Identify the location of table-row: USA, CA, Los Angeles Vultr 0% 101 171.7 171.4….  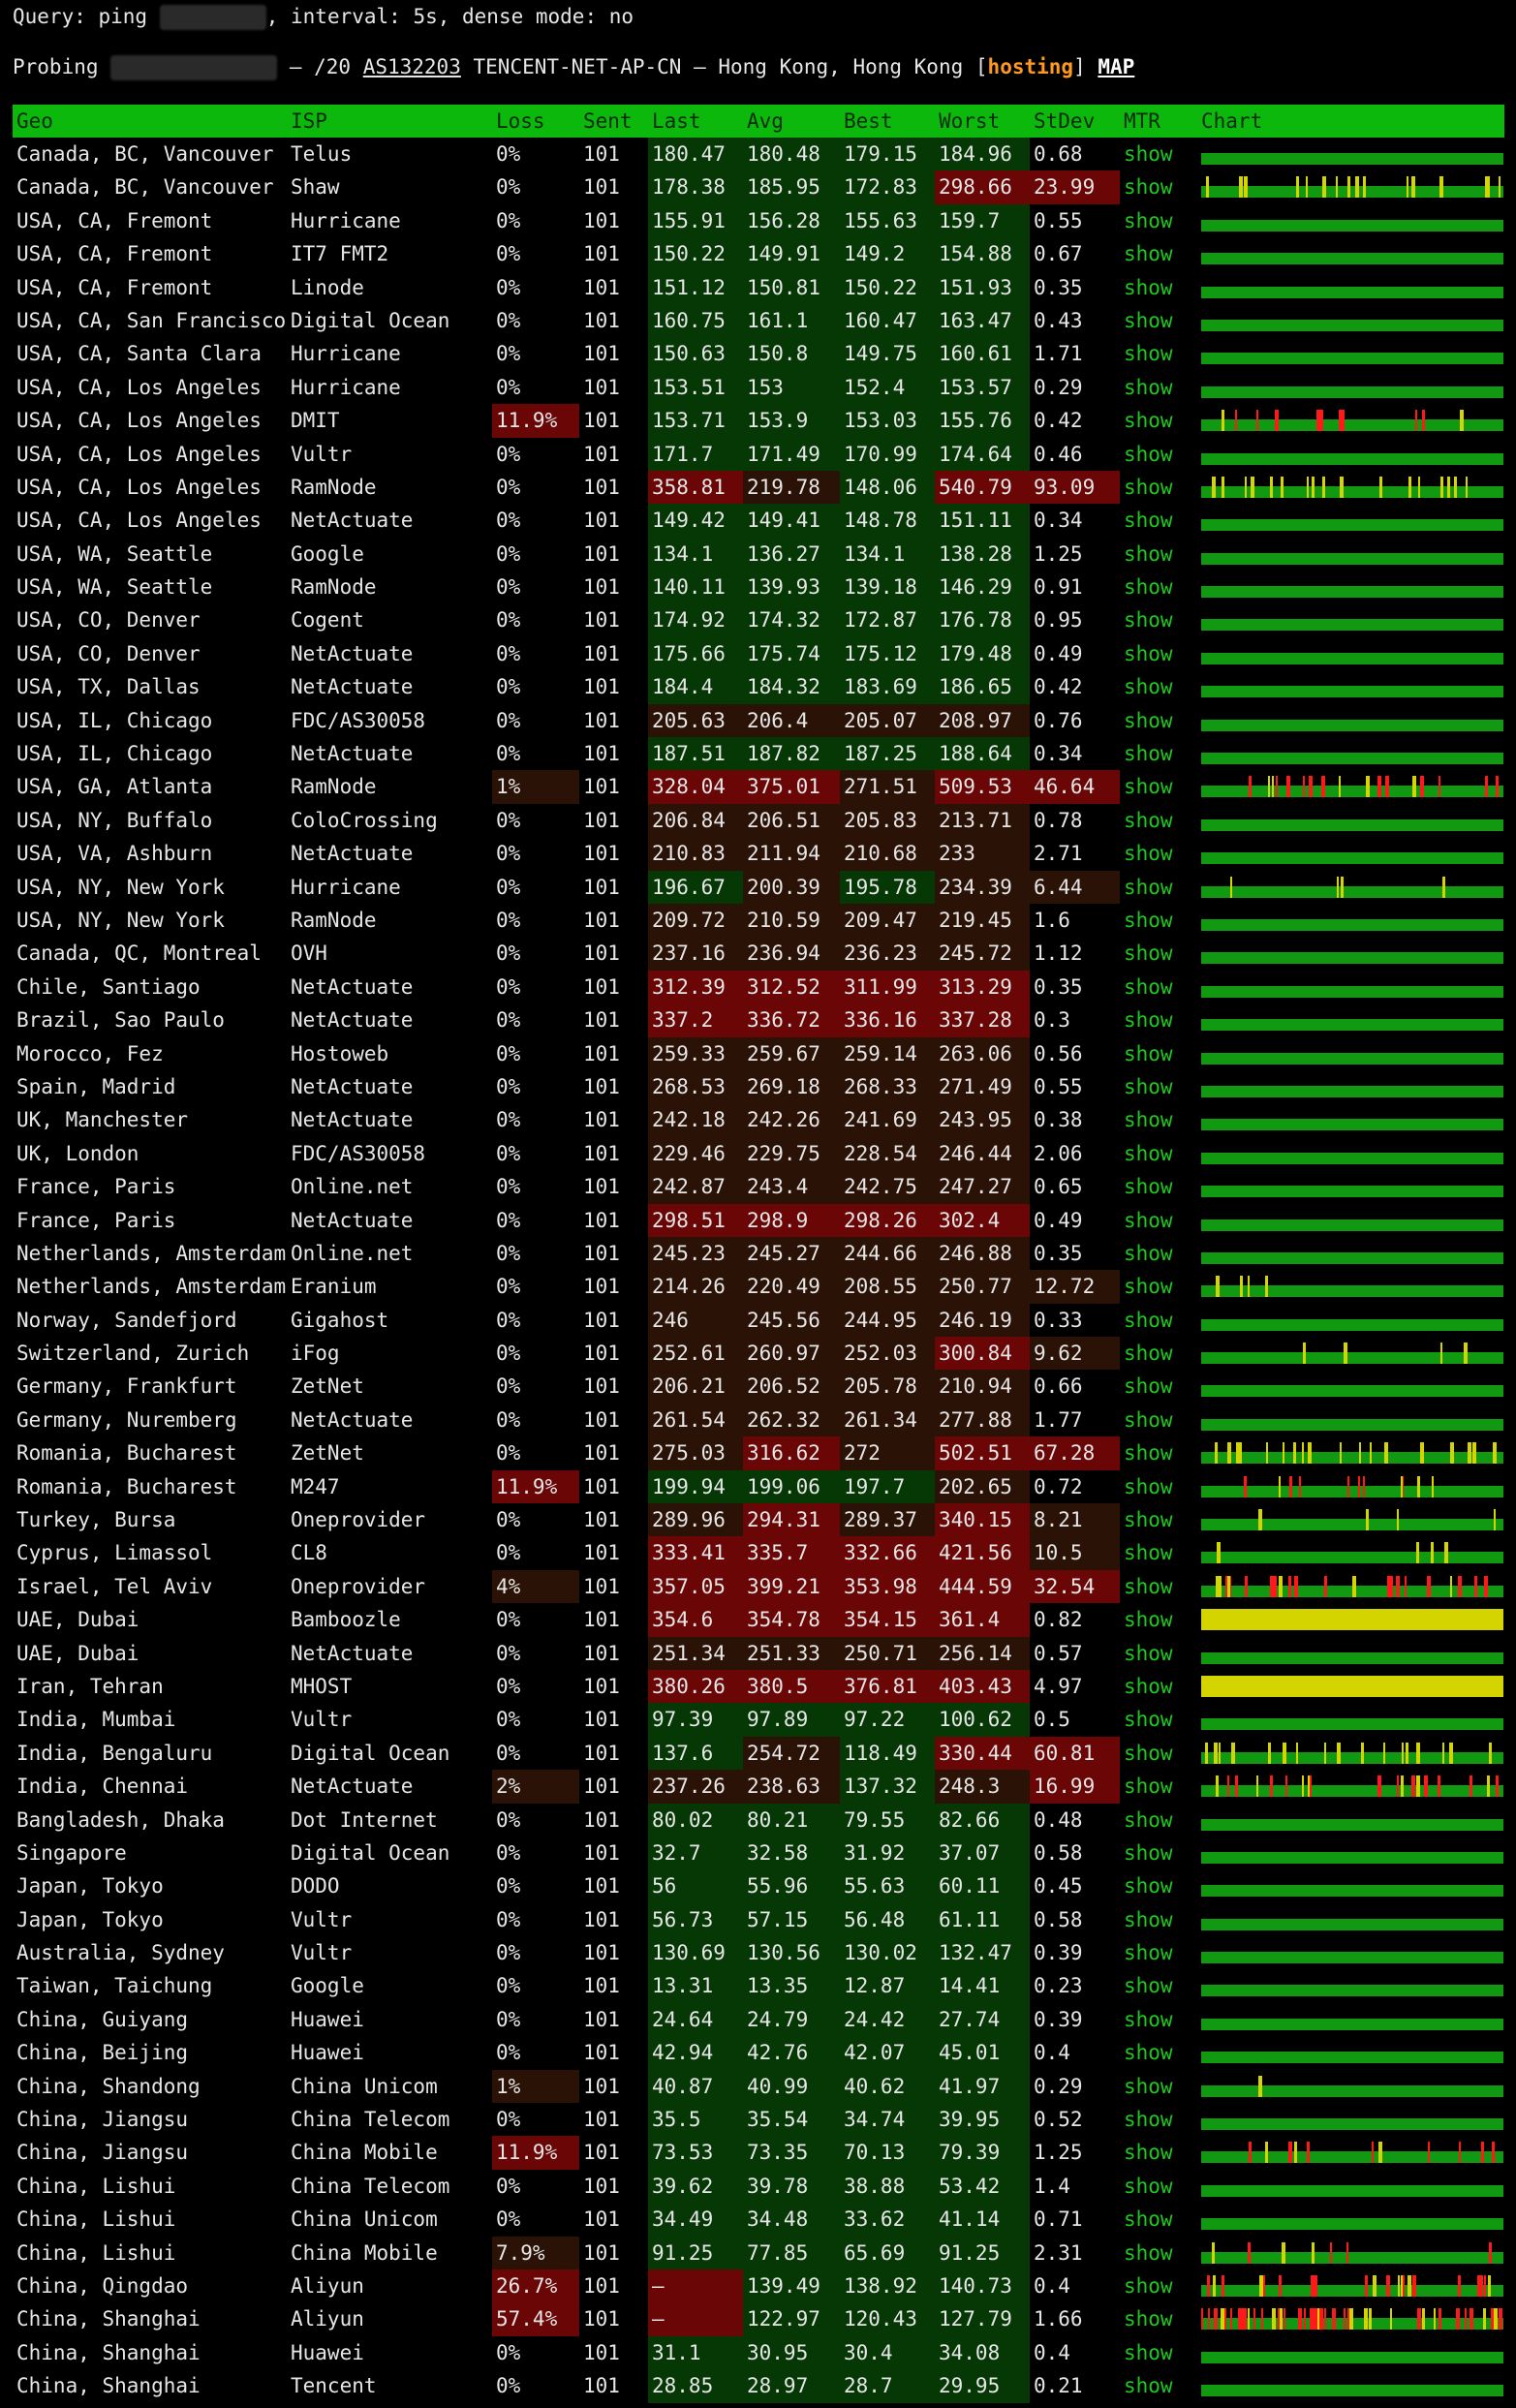
(758, 454).